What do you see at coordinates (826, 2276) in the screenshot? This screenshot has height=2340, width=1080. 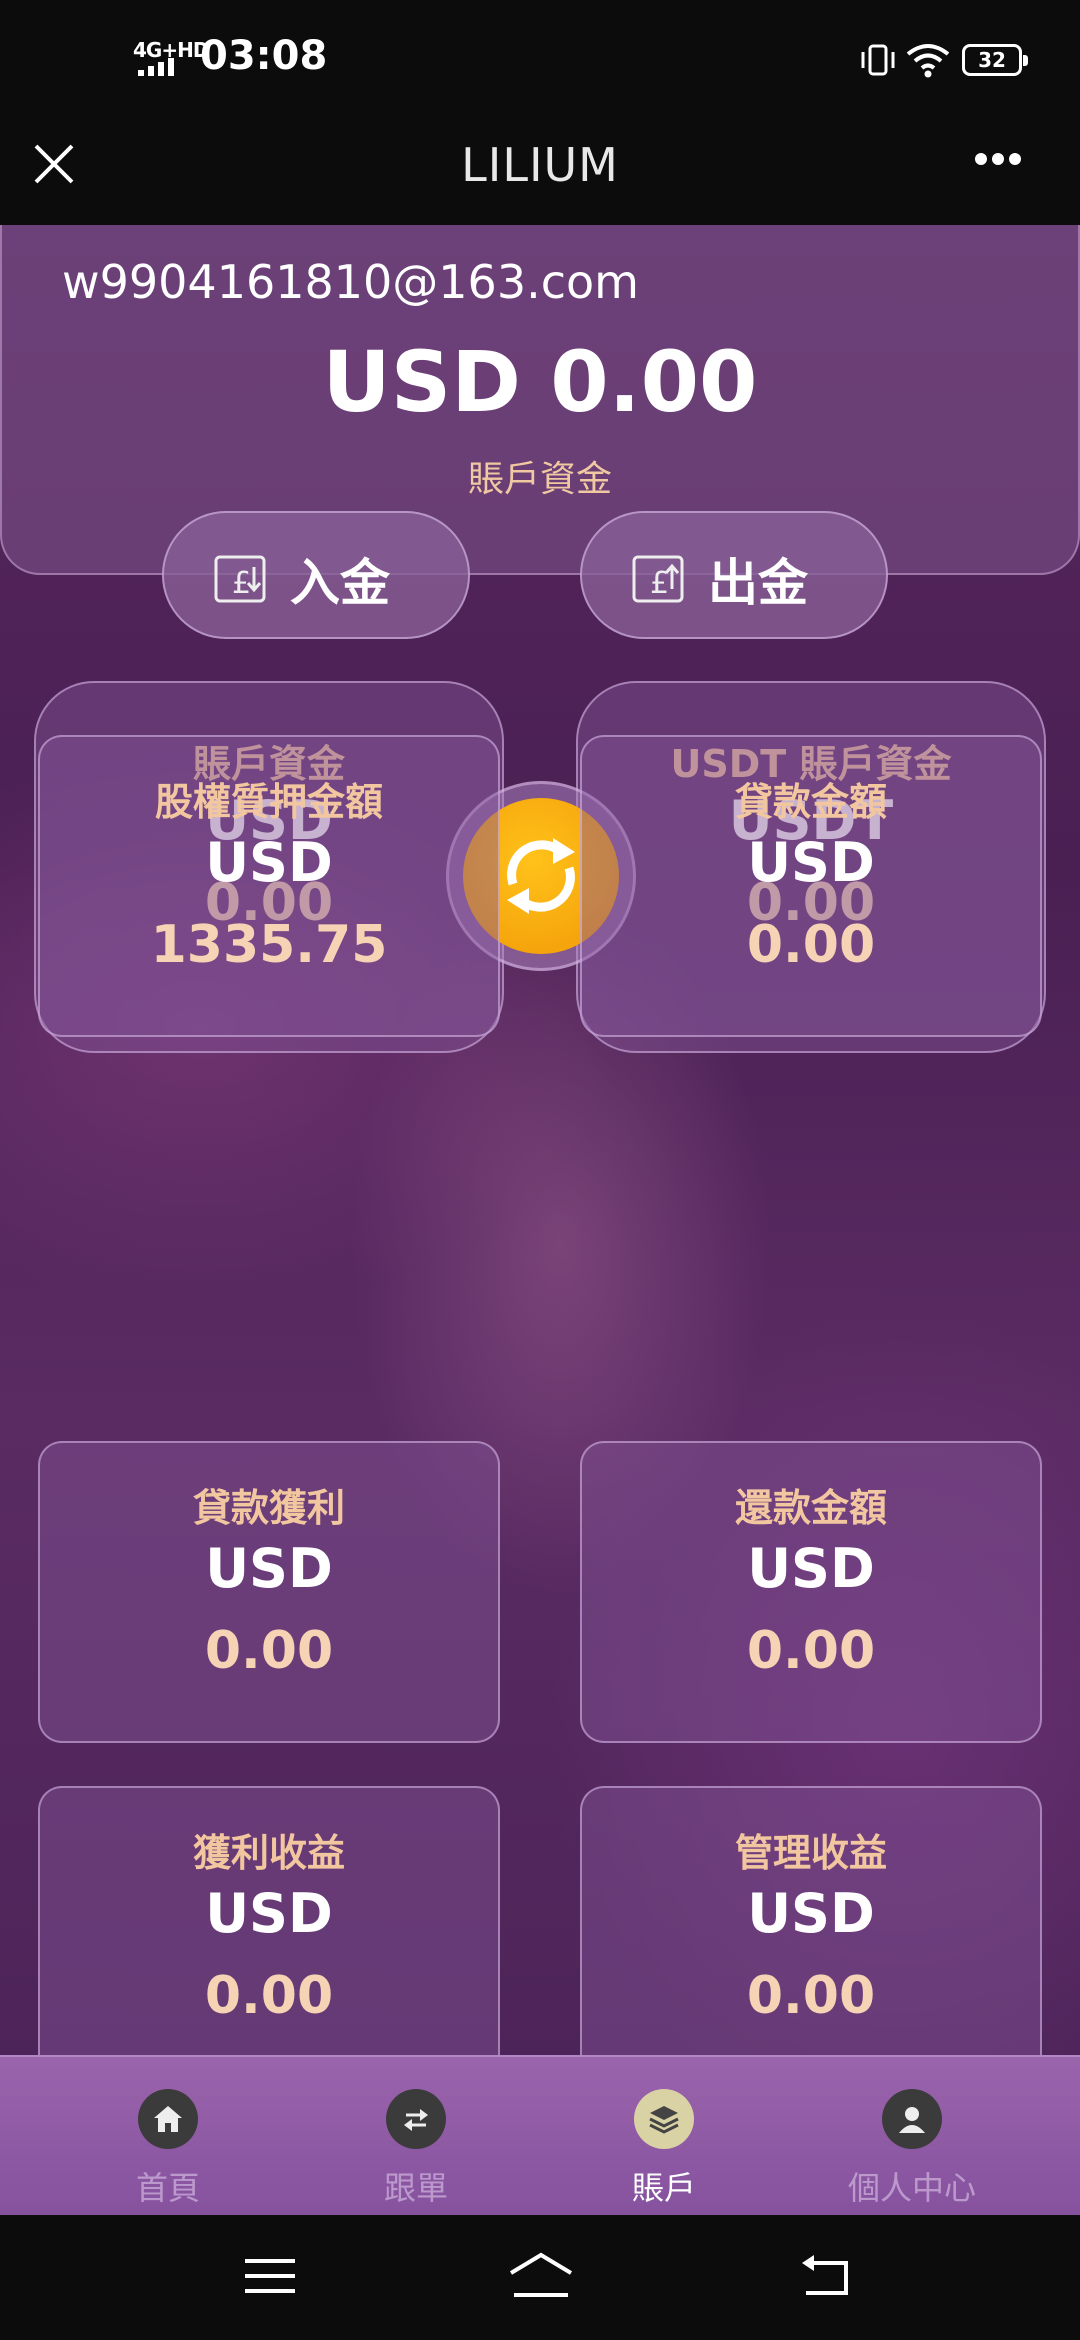 I see `back-icon` at bounding box center [826, 2276].